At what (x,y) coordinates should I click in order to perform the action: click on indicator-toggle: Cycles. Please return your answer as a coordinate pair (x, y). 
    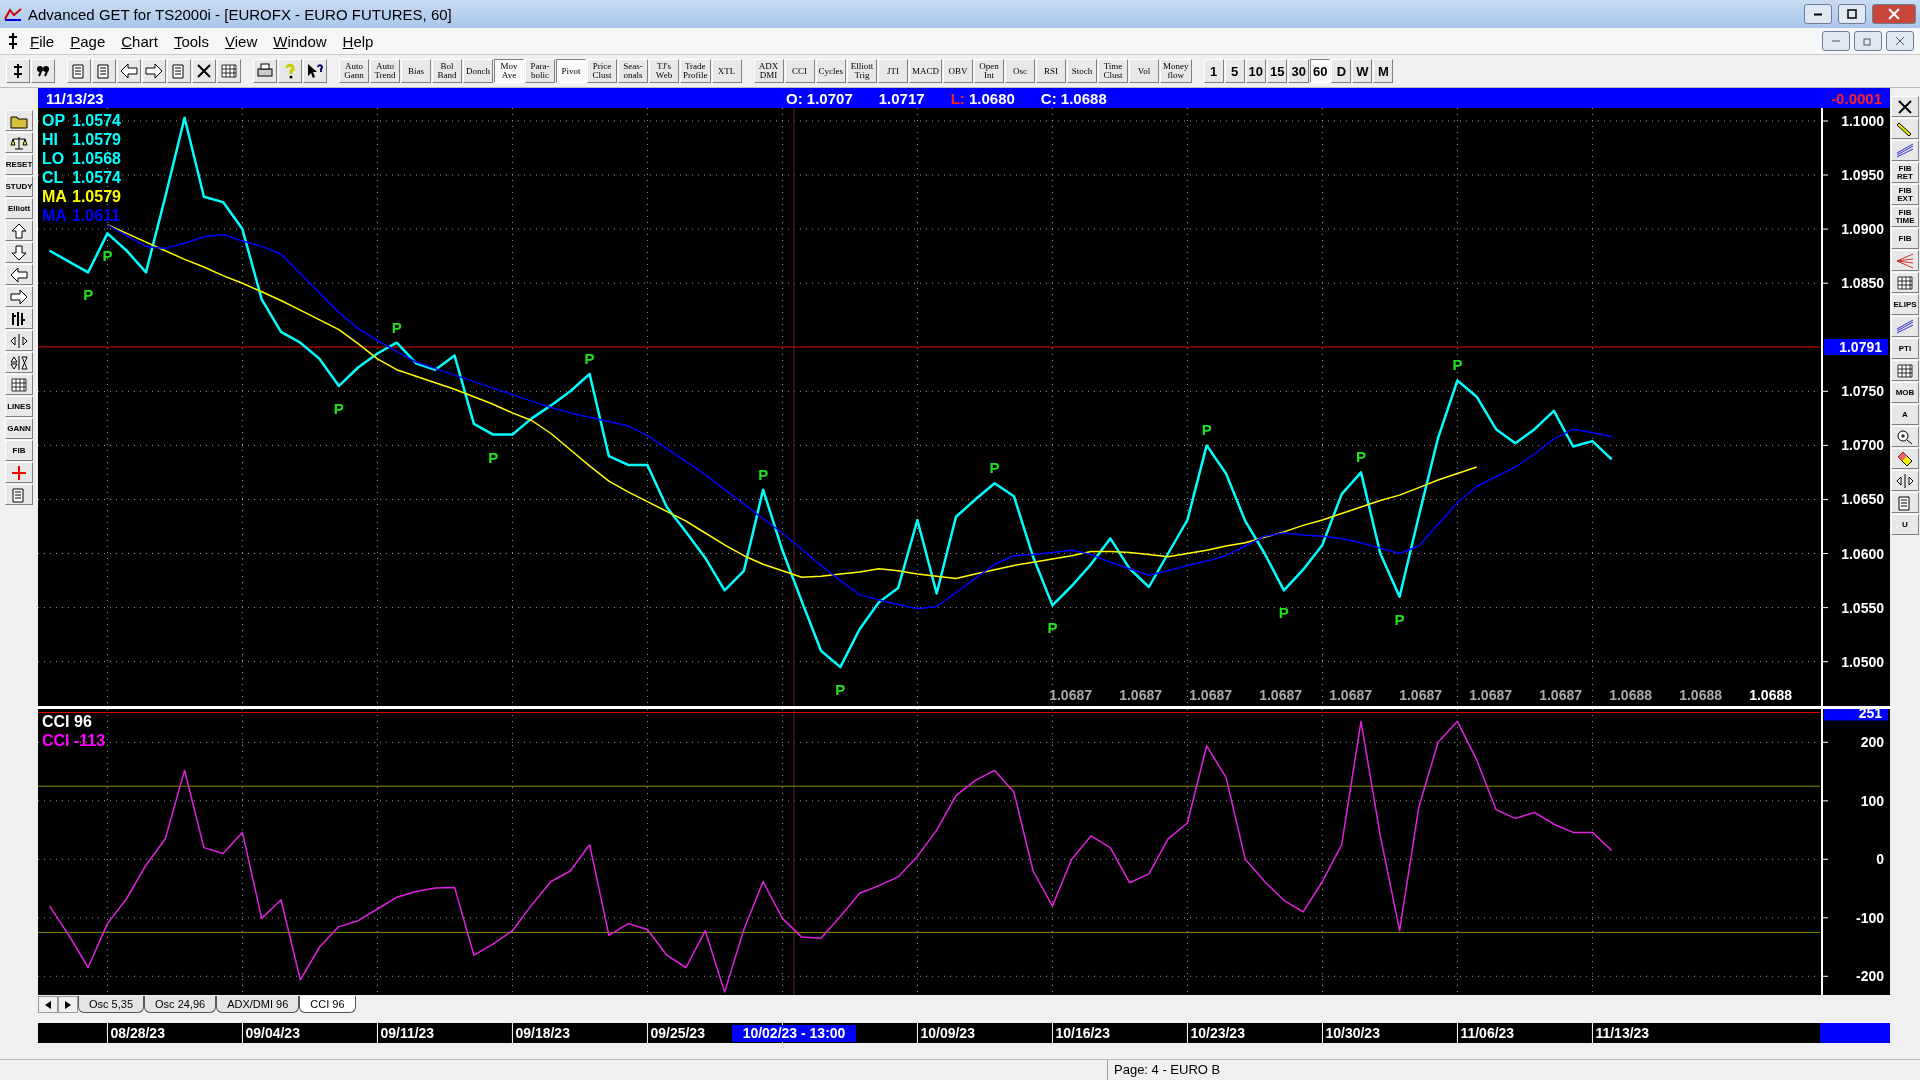
    Looking at the image, I should click on (830, 71).